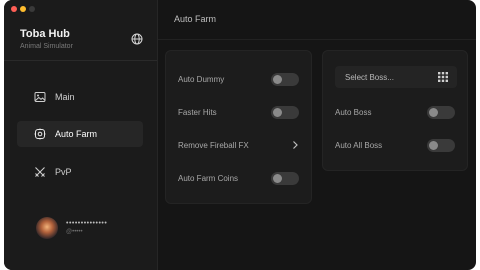 The width and height of the screenshot is (480, 270). Describe the element at coordinates (285, 112) in the screenshot. I see `faster-hits-toggle` at that location.